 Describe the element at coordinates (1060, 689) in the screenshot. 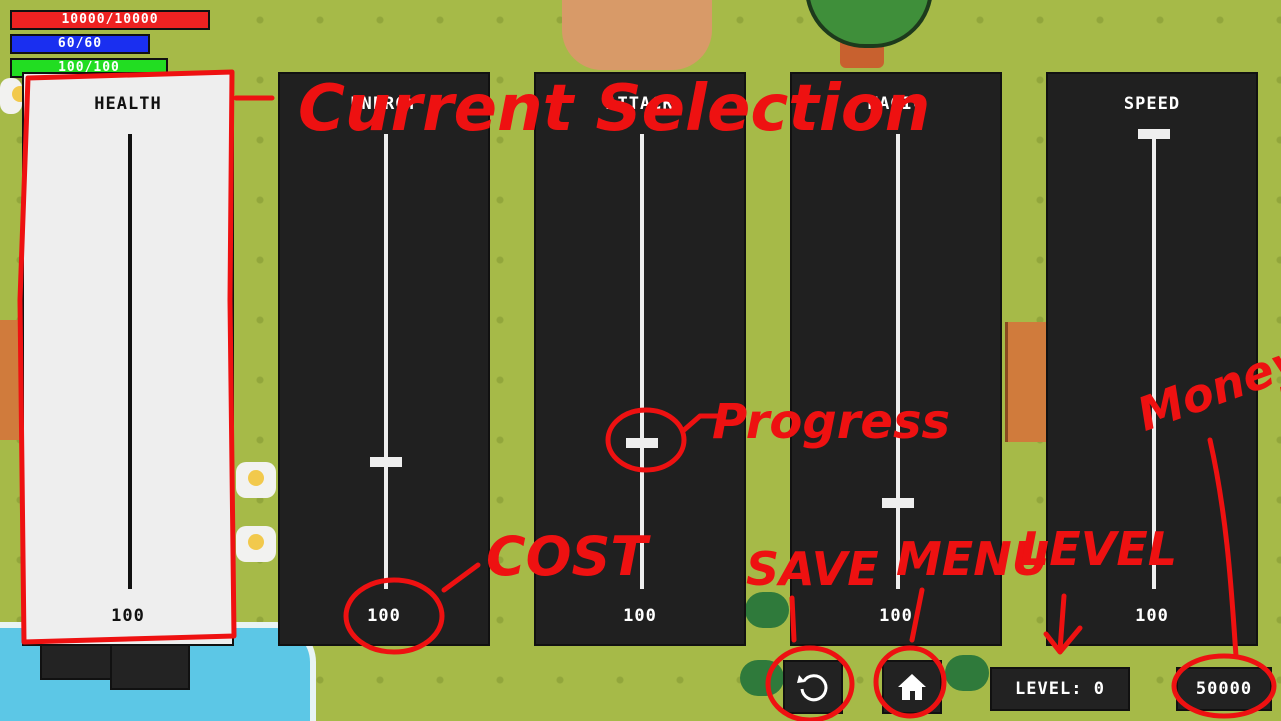

I see `level-display: LEVEL: 0` at that location.